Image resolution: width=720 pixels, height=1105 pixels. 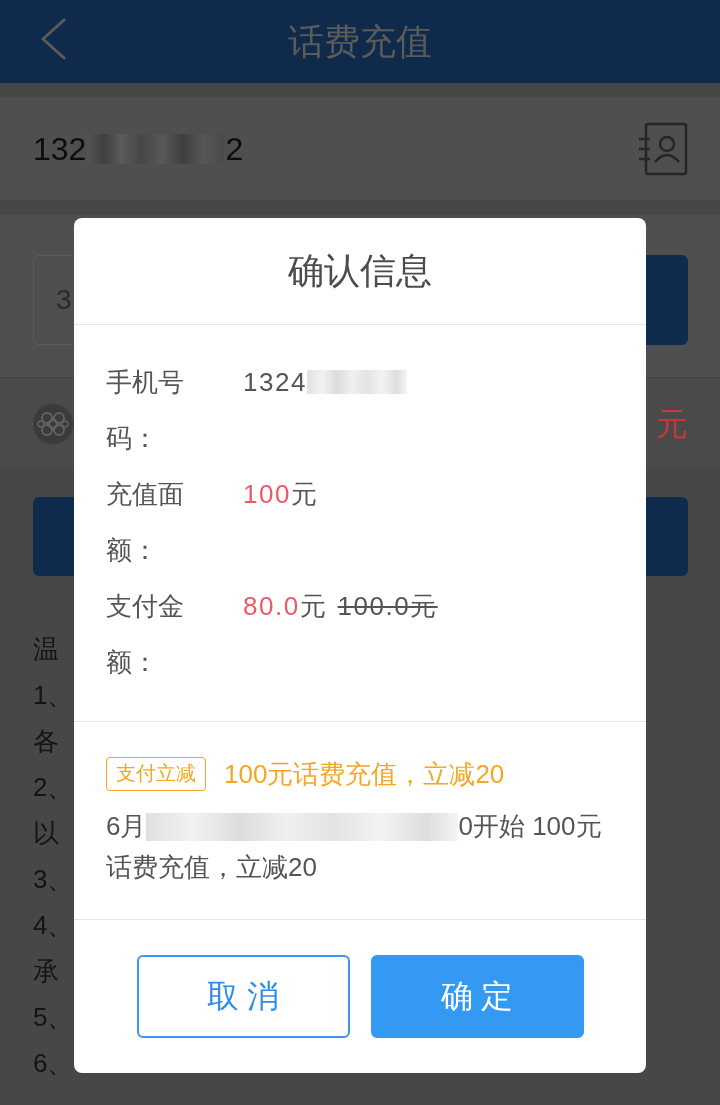 I want to click on phone-number-end: 2, so click(x=234, y=149).